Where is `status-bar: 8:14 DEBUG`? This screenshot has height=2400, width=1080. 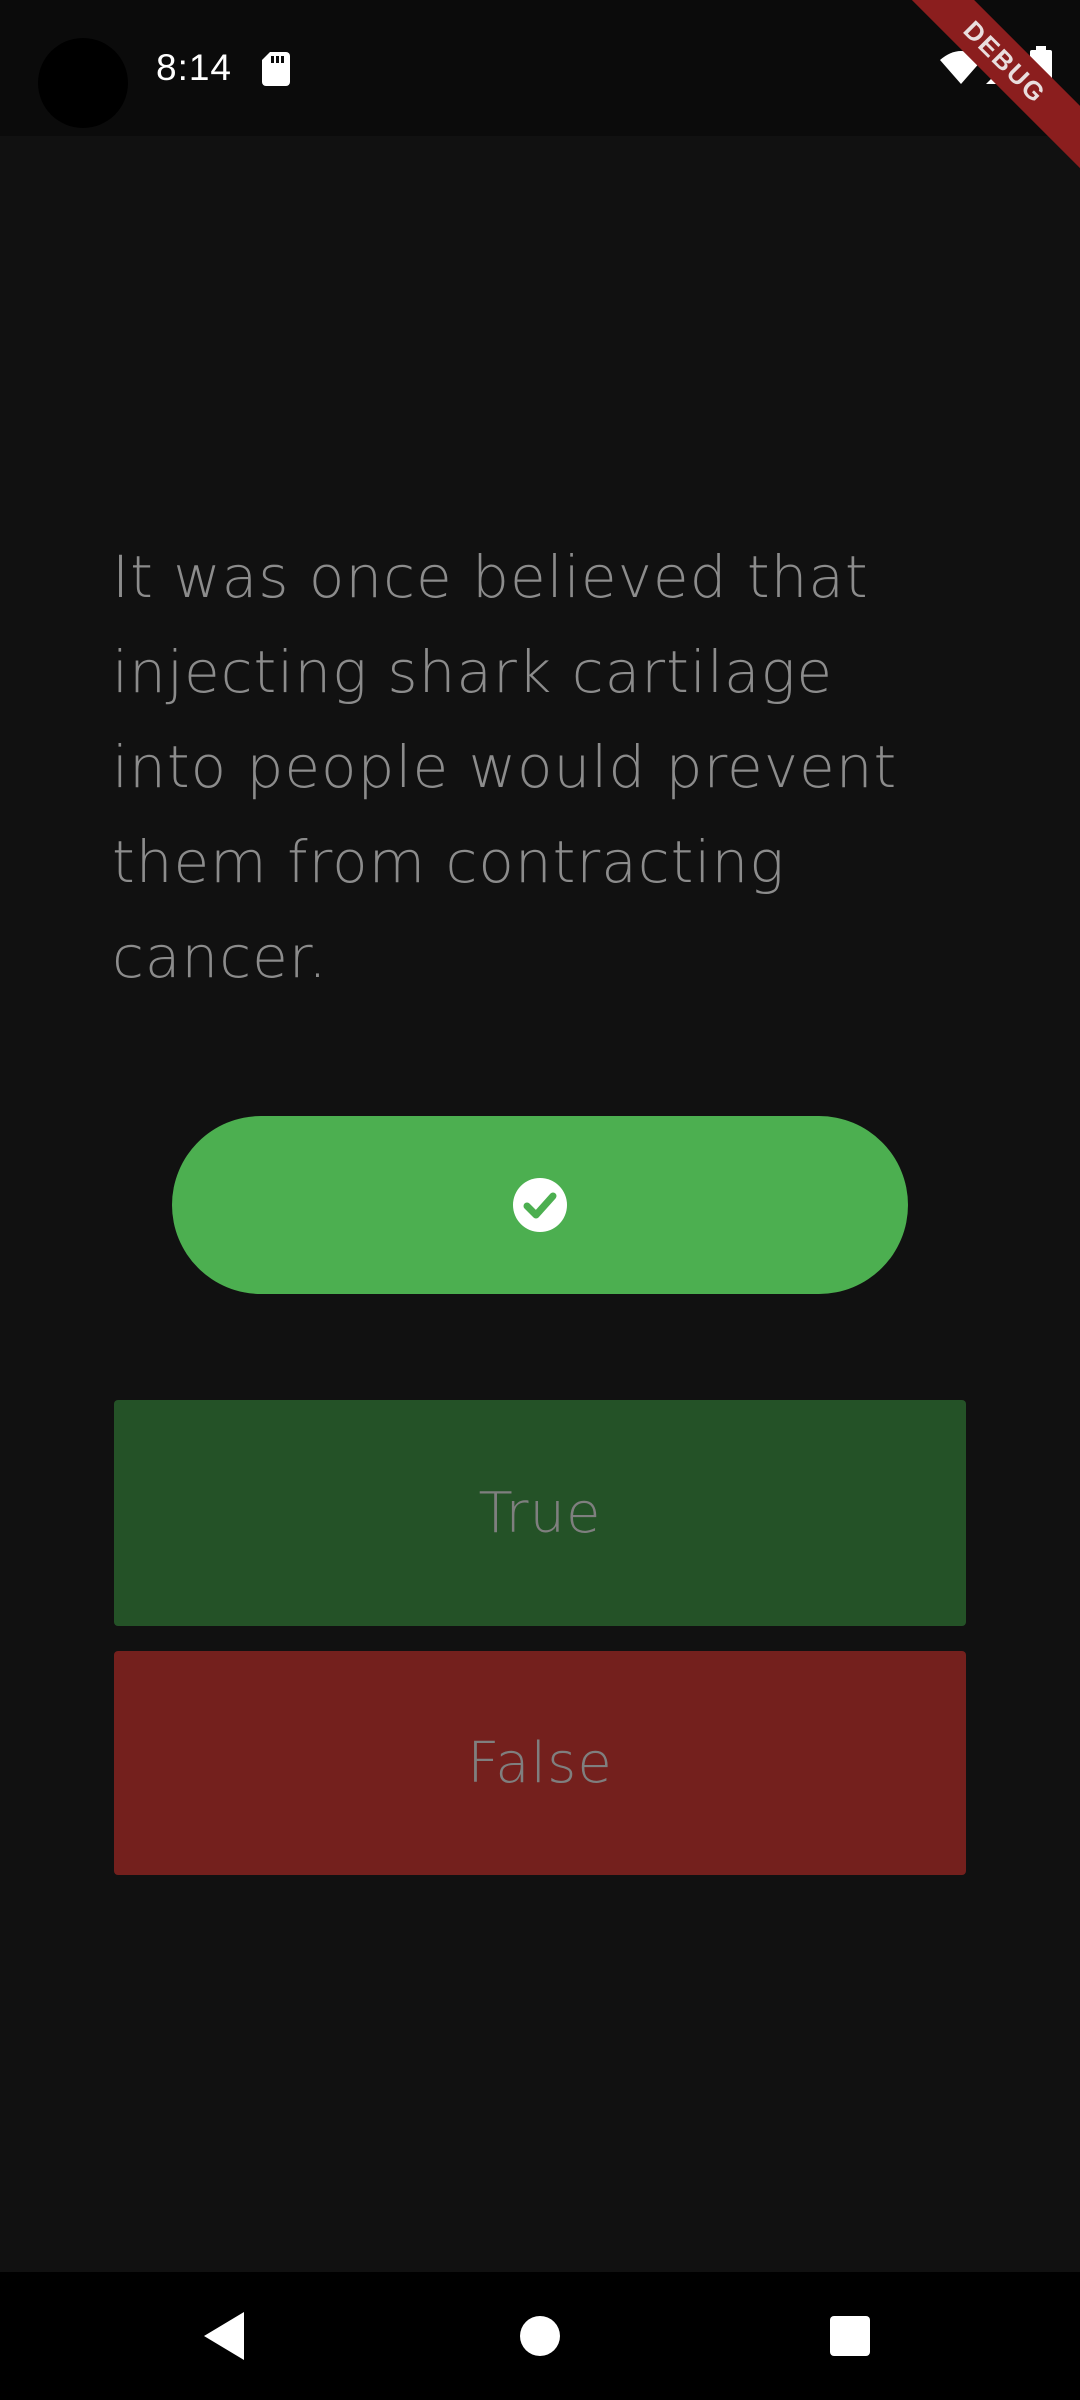
status-bar: 8:14 DEBUG is located at coordinates (540, 90).